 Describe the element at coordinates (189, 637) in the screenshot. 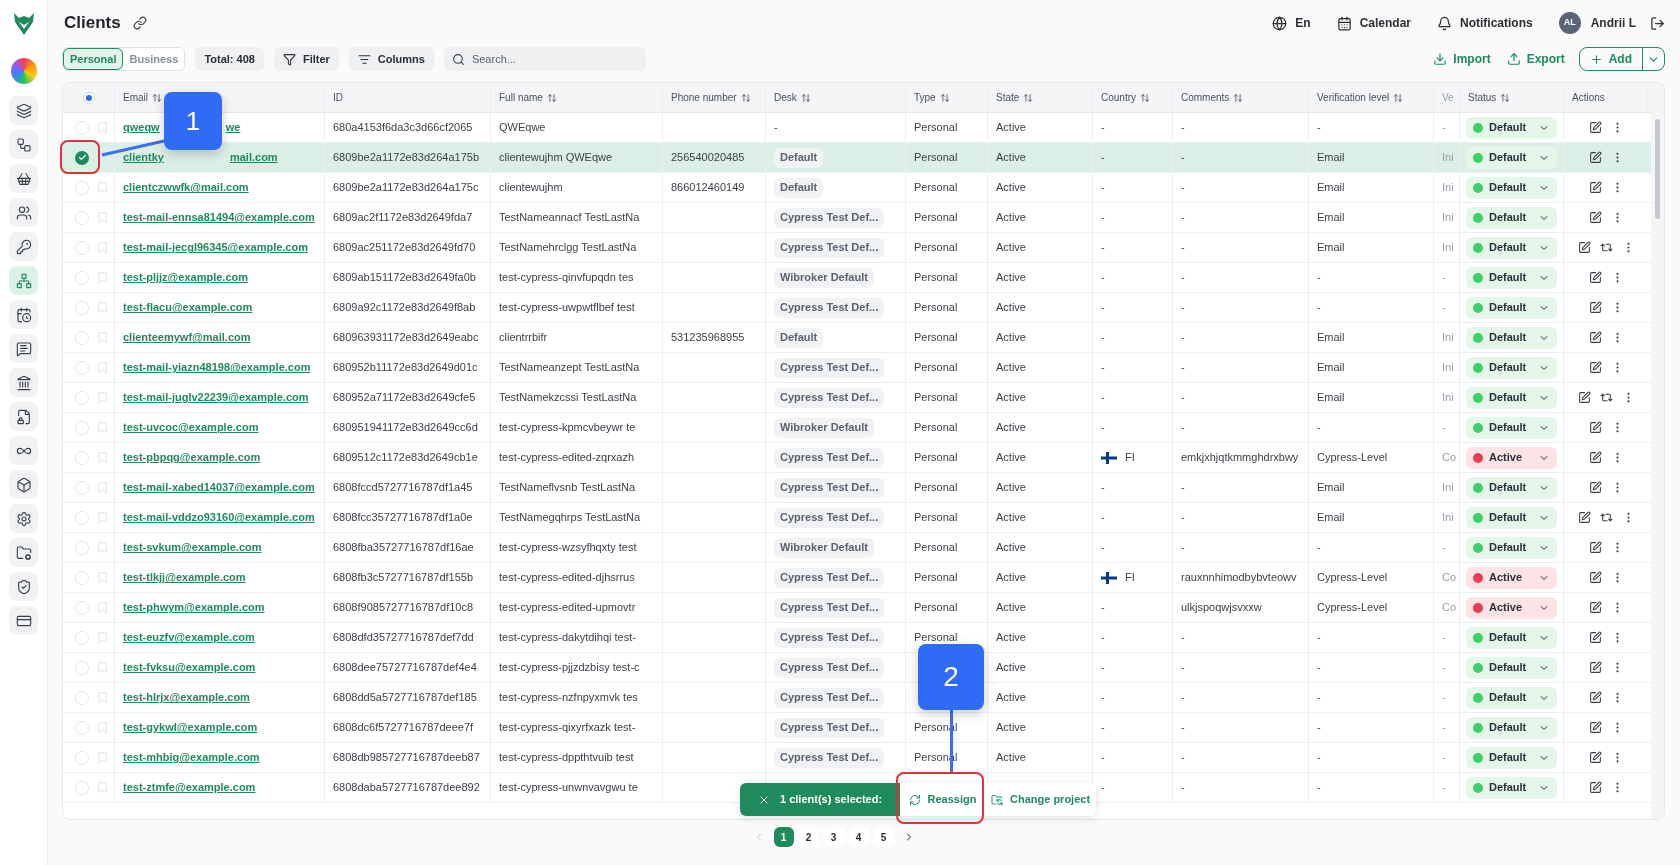

I see `email-link: test-euzfv@example.com` at that location.